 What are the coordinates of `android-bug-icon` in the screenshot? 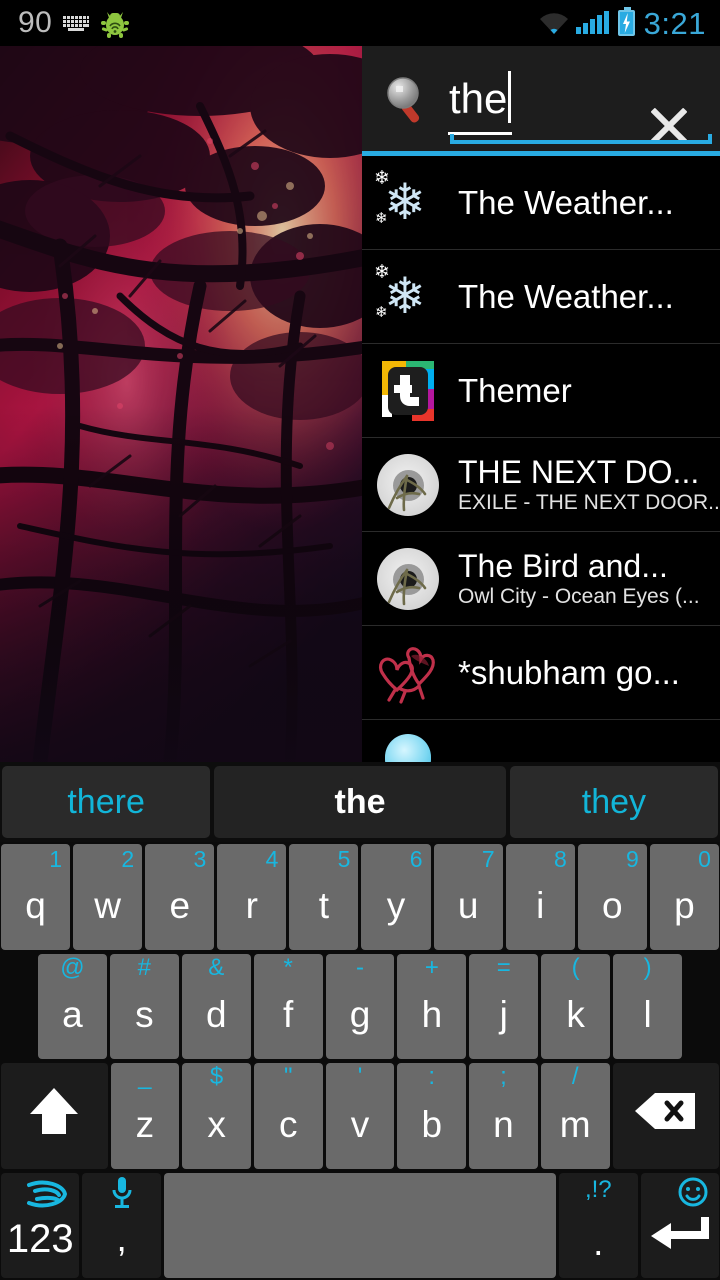 It's located at (115, 24).